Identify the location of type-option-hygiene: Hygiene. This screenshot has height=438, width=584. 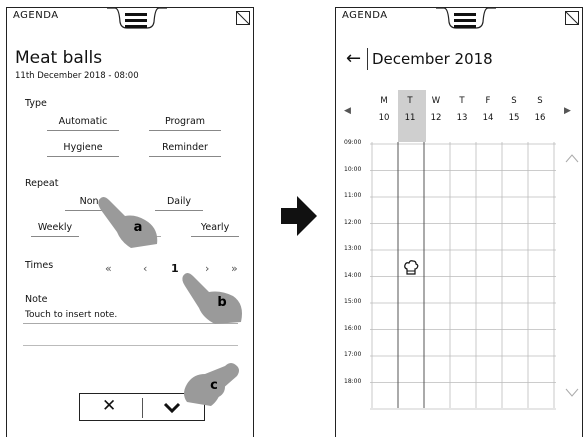
(83, 149).